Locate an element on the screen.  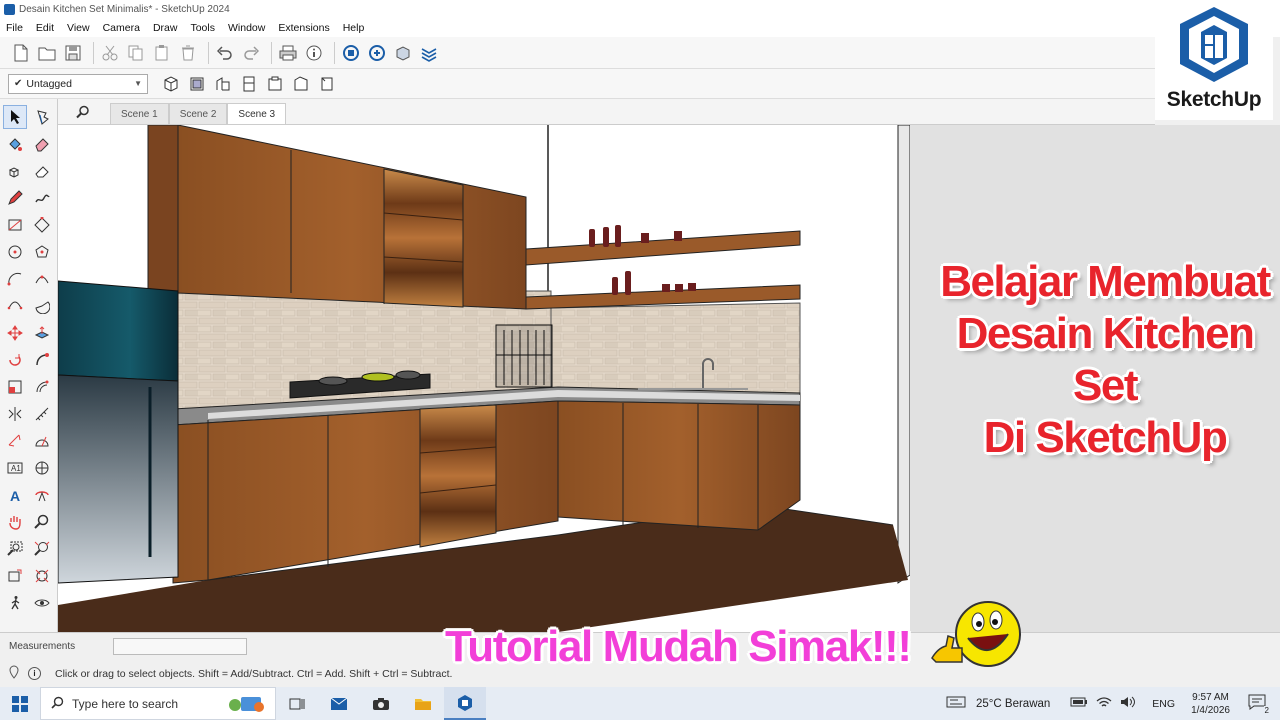
volume-icon is located at coordinates (1128, 703).